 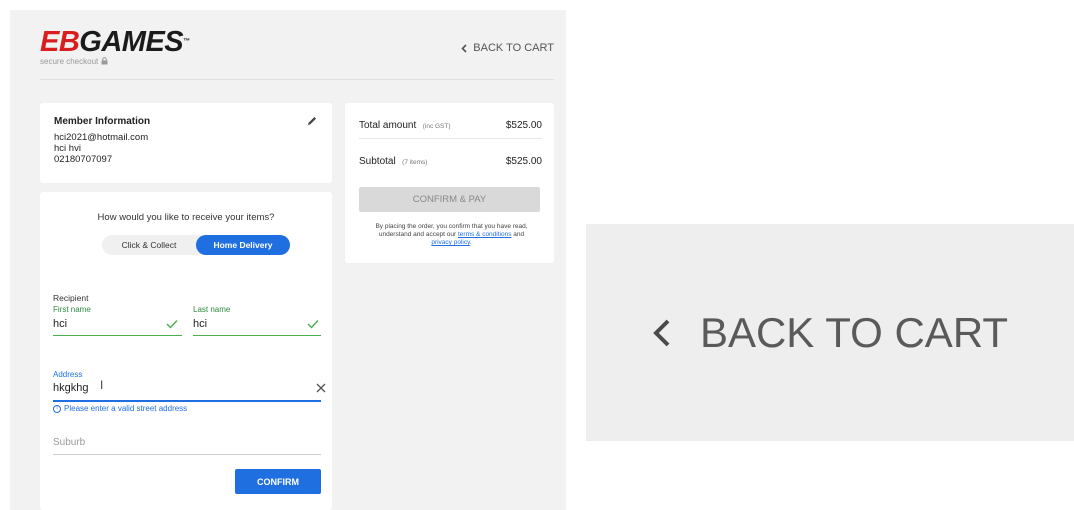 I want to click on address-error-message: i Please enter a valid street address, so click(x=120, y=408).